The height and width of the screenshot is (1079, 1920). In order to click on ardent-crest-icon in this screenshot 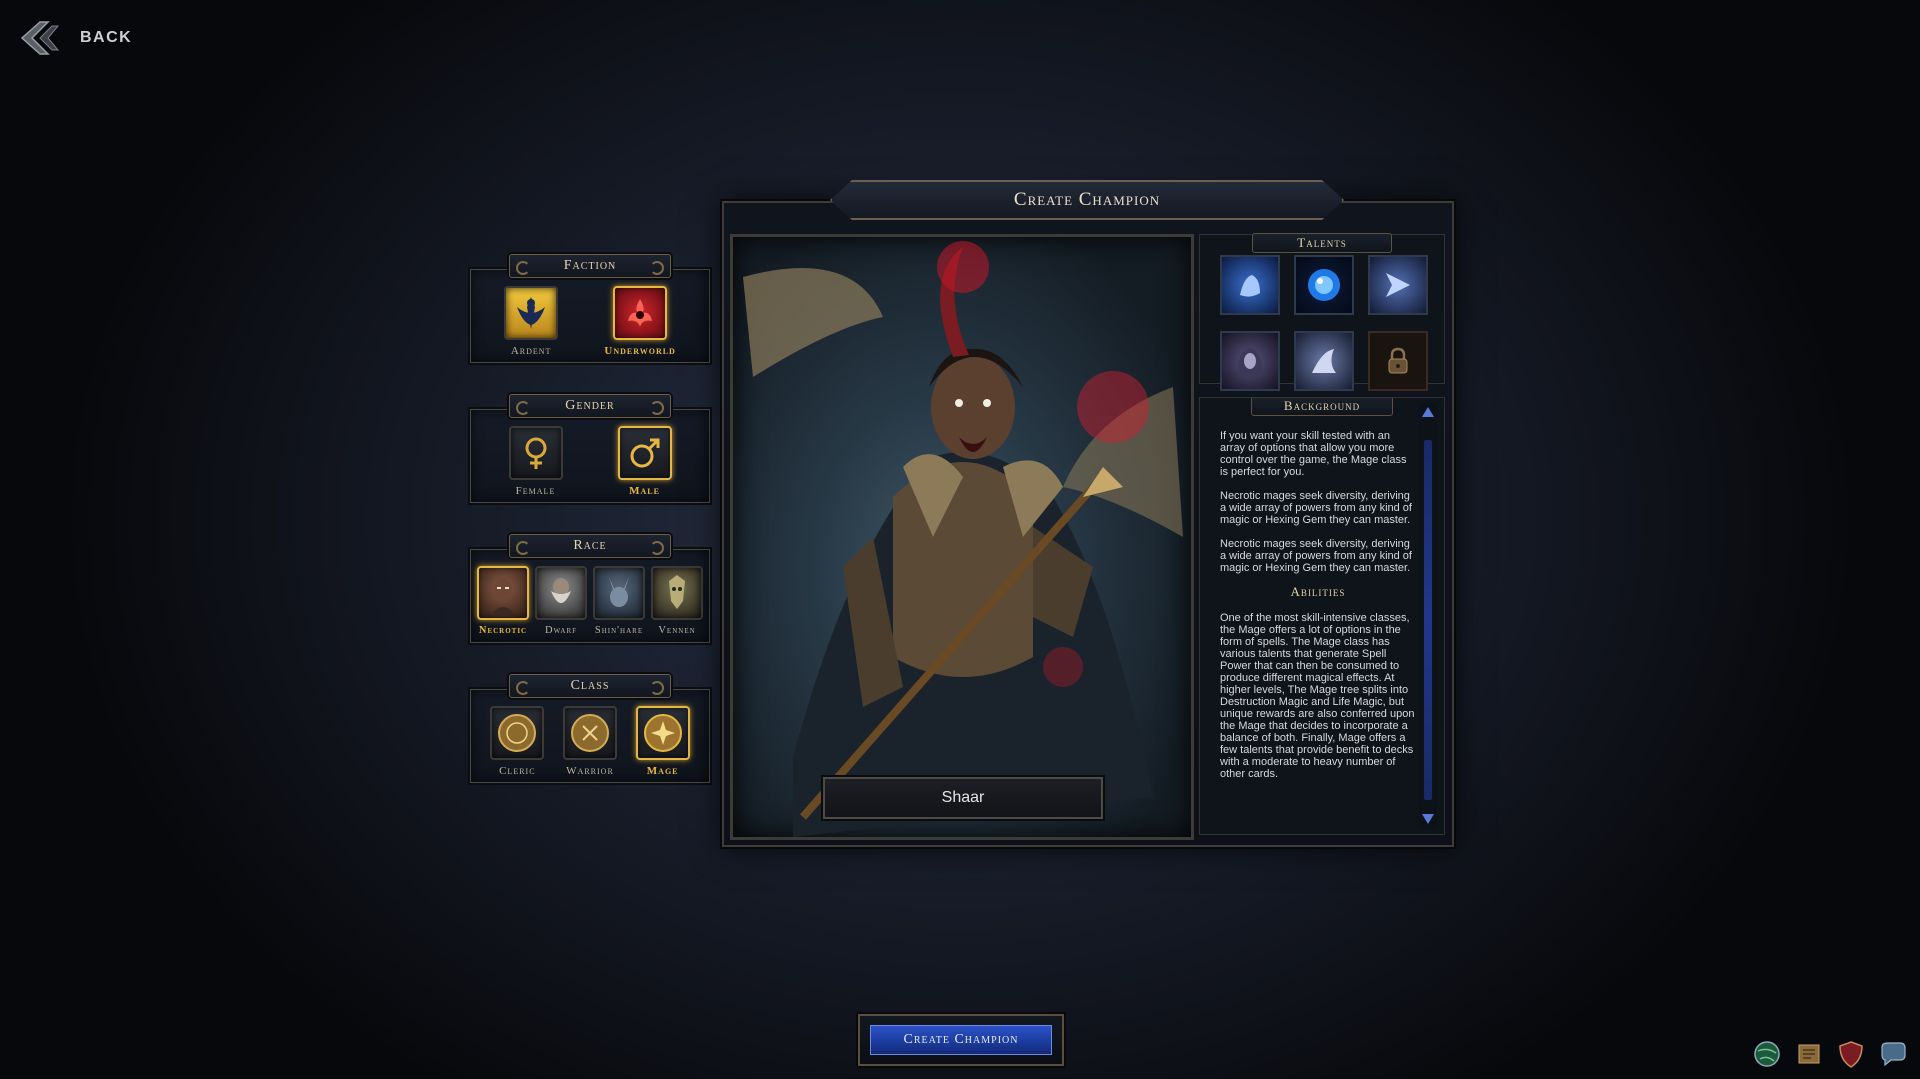, I will do `click(531, 313)`.